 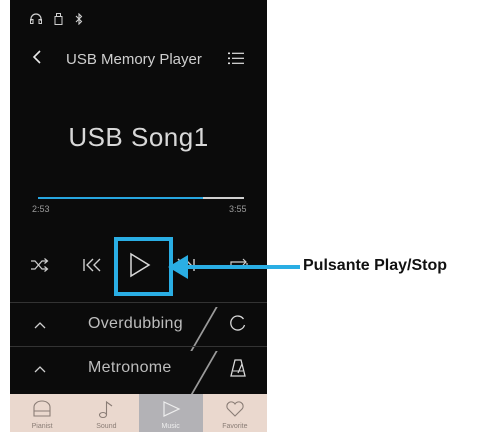 I want to click on note-icon, so click(x=106, y=409).